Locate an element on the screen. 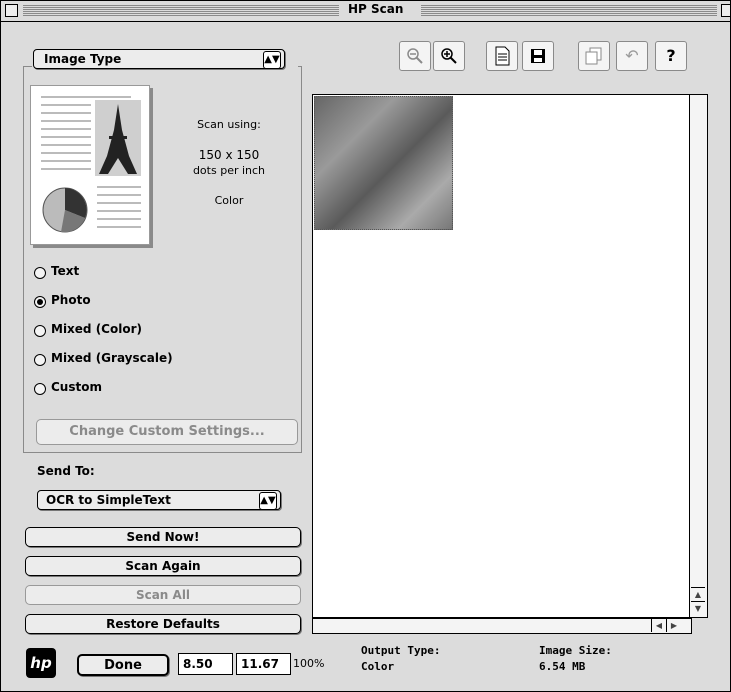  zoom-out-icon is located at coordinates (415, 56).